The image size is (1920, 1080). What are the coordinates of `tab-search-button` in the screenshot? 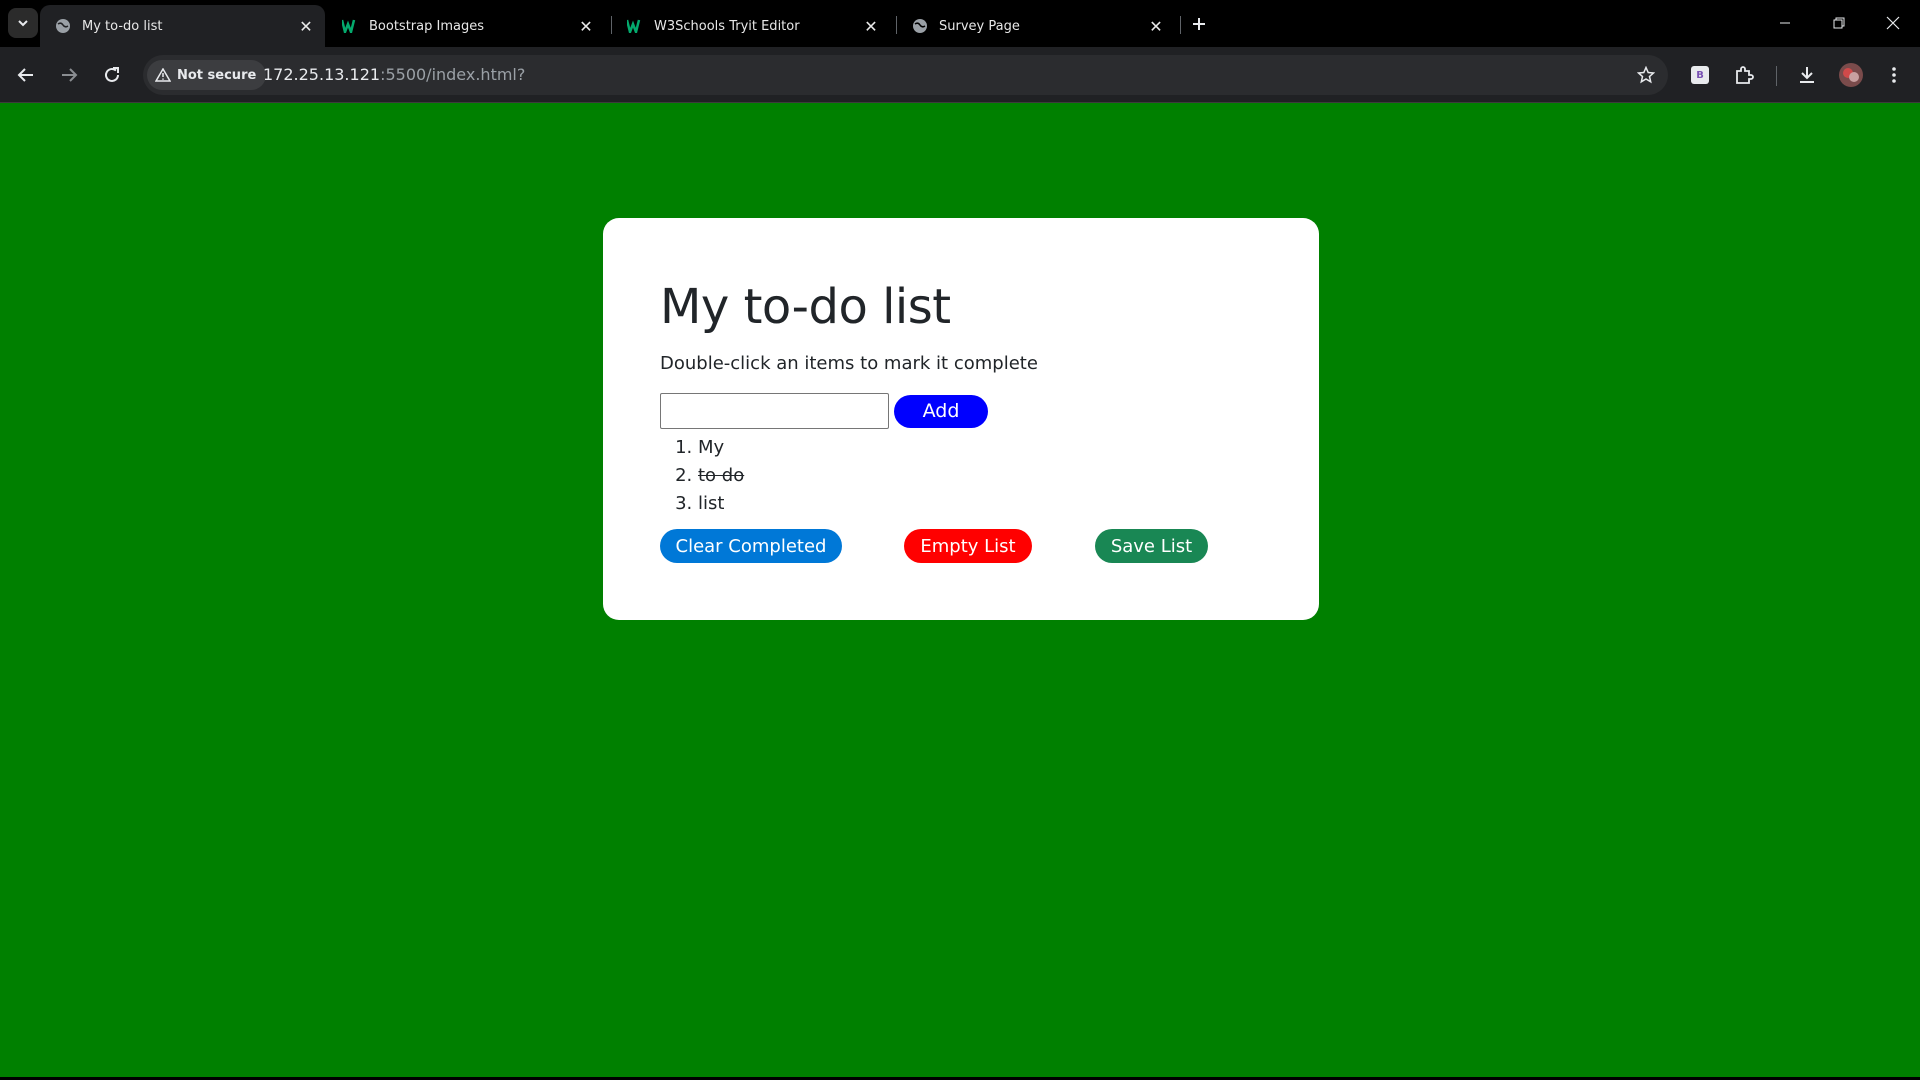 It's located at (23, 23).